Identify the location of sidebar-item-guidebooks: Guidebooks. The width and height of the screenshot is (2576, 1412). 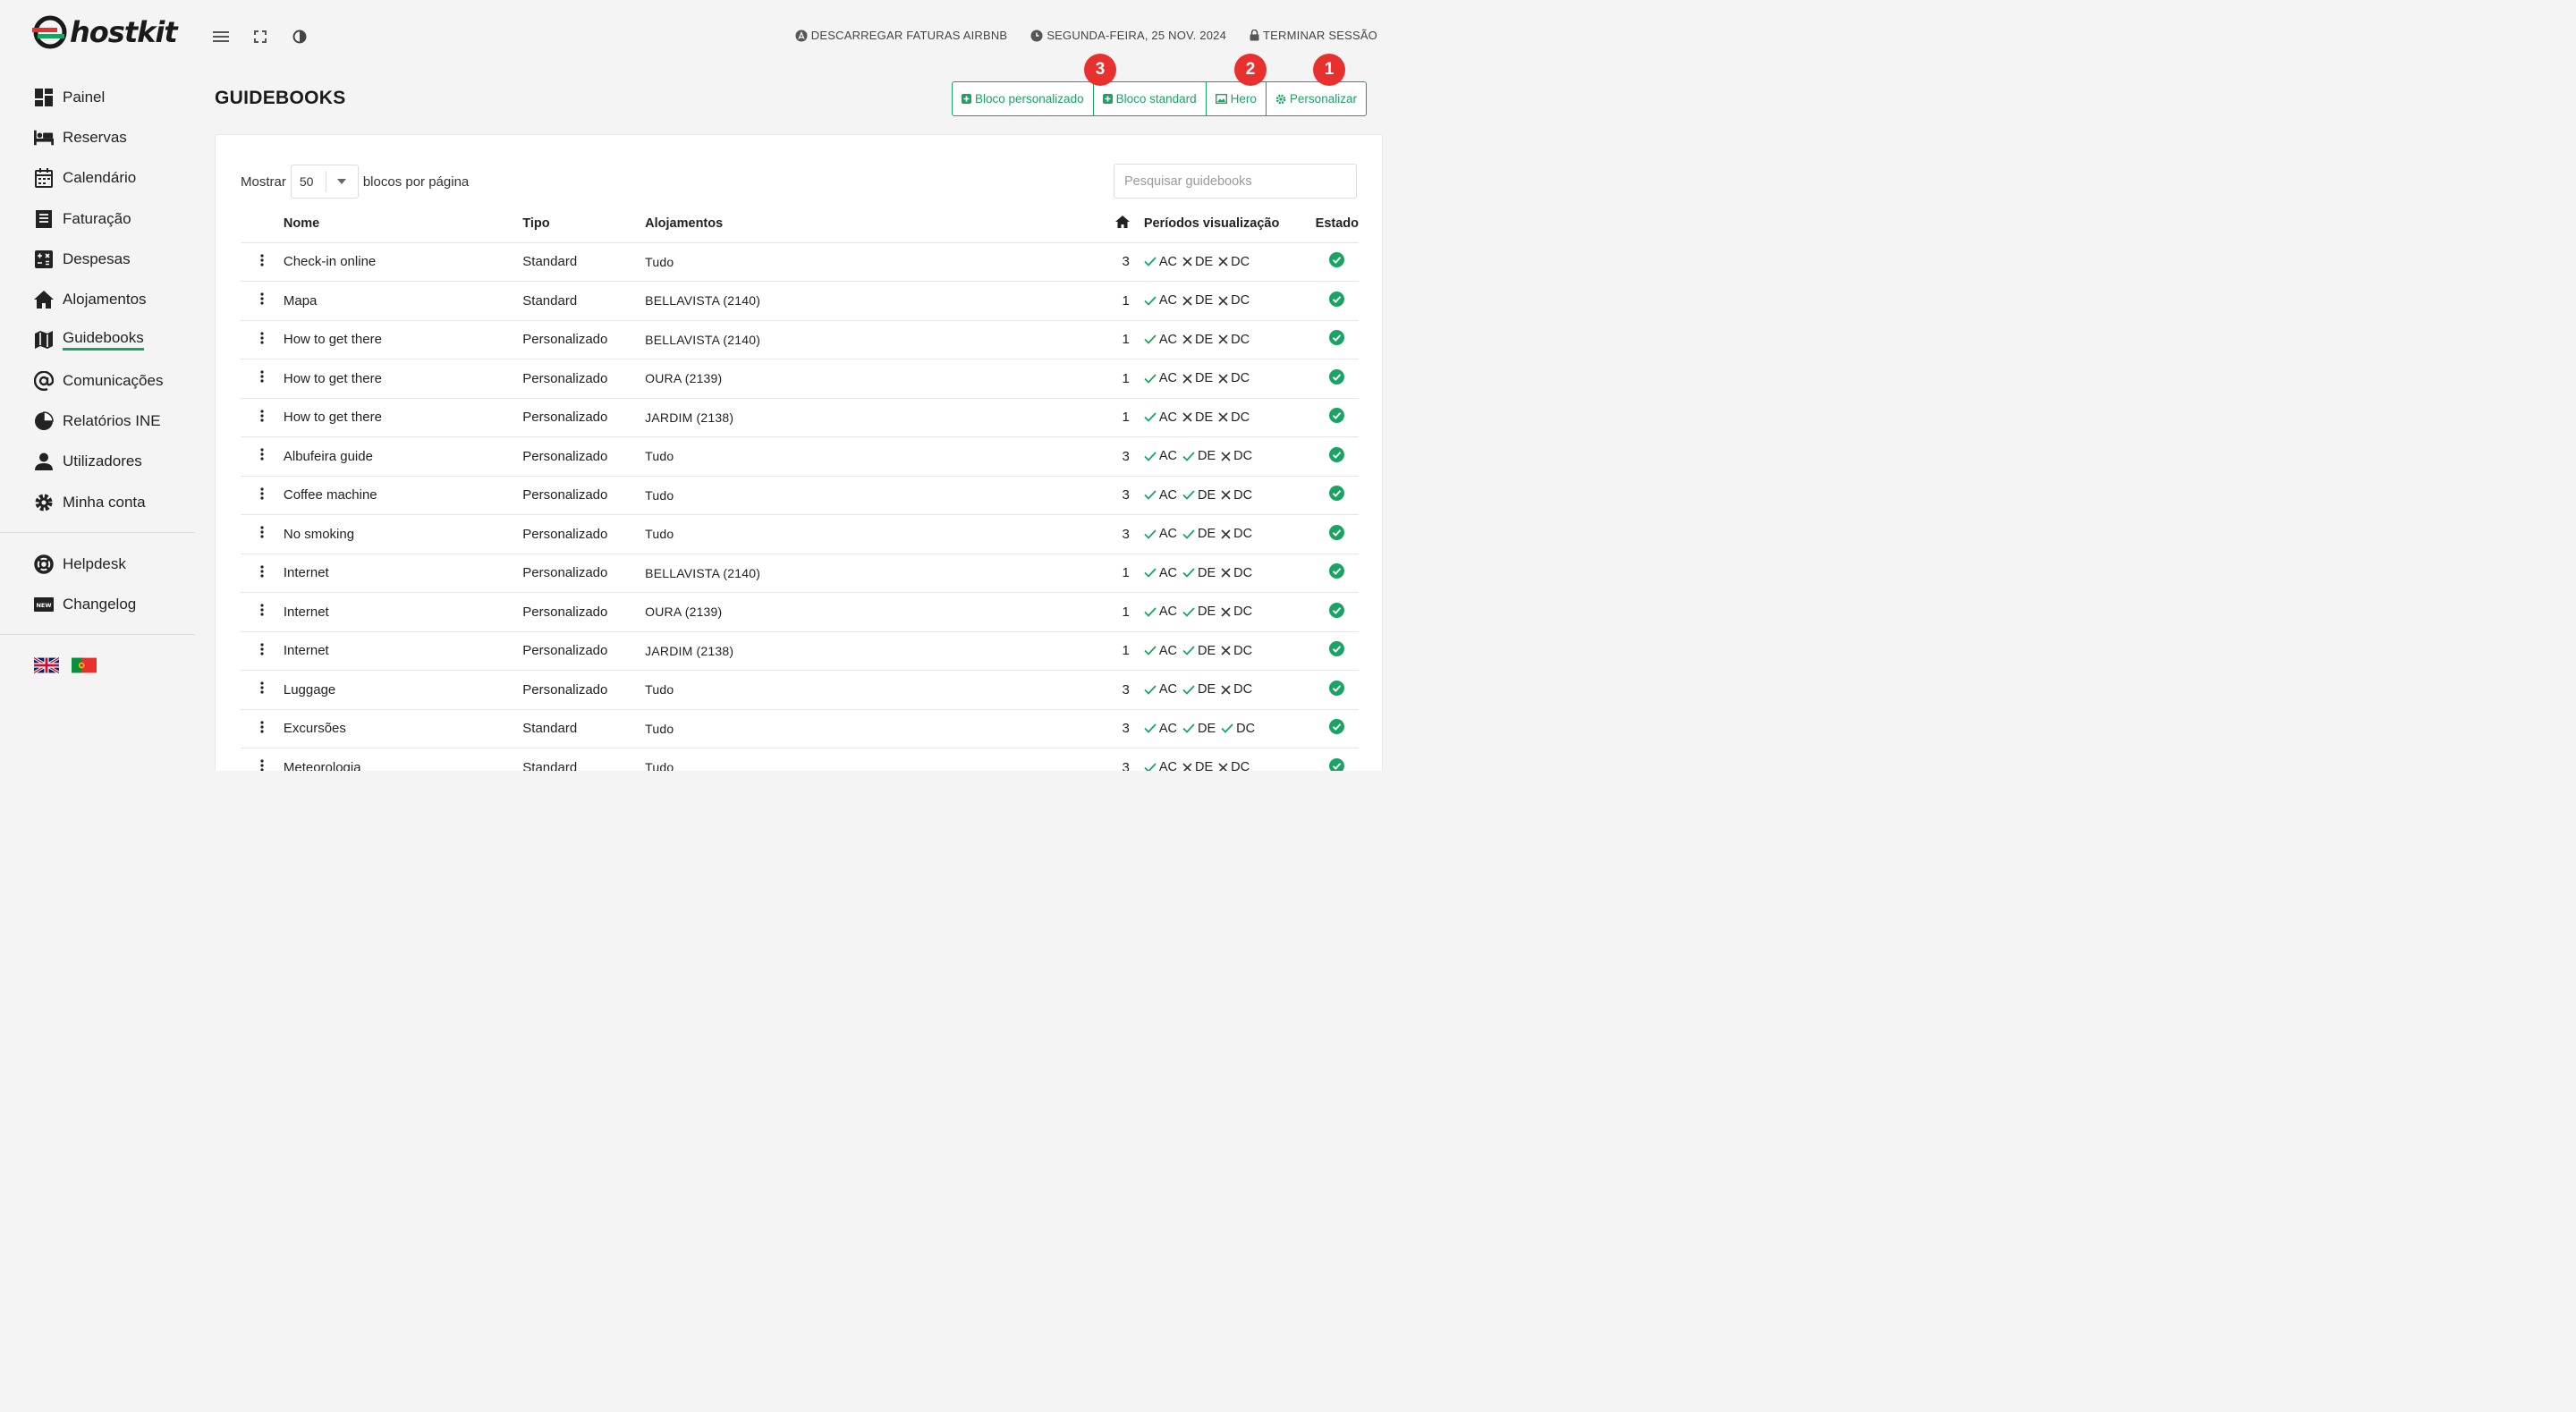
(97, 340).